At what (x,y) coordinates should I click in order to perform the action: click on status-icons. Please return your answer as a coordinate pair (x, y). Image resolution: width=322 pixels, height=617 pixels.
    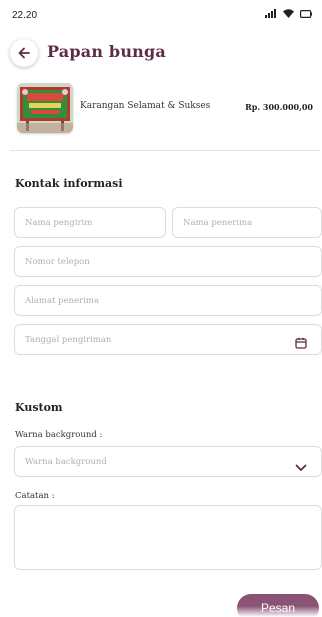
    Looking at the image, I should click on (288, 13).